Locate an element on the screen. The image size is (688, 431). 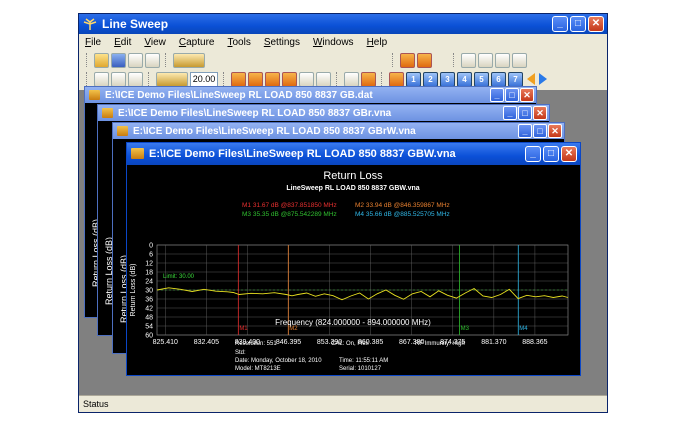
info-rf-immunity: RF Immunity: High is located at coordinates (440, 344).